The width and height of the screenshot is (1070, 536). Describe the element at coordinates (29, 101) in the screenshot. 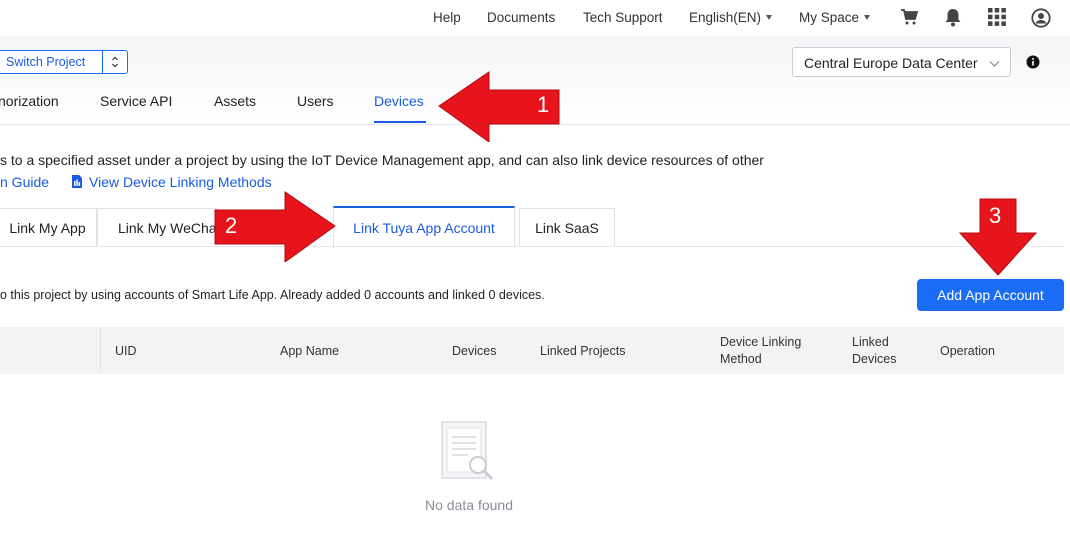

I see `tab-authorization: norization` at that location.